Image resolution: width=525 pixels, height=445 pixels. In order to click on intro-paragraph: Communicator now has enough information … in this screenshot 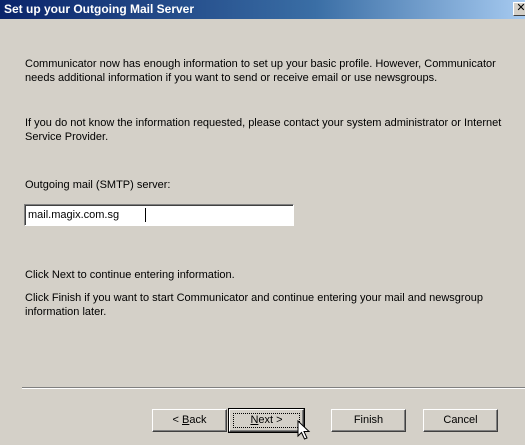, I will do `click(260, 71)`.